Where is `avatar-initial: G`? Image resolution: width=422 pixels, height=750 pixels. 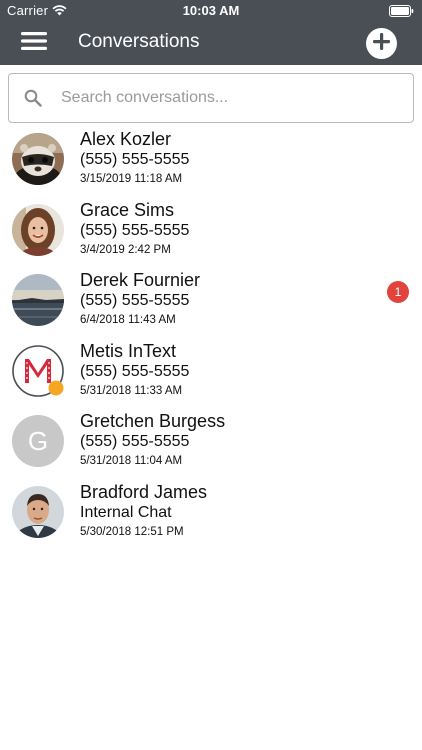 avatar-initial: G is located at coordinates (38, 440).